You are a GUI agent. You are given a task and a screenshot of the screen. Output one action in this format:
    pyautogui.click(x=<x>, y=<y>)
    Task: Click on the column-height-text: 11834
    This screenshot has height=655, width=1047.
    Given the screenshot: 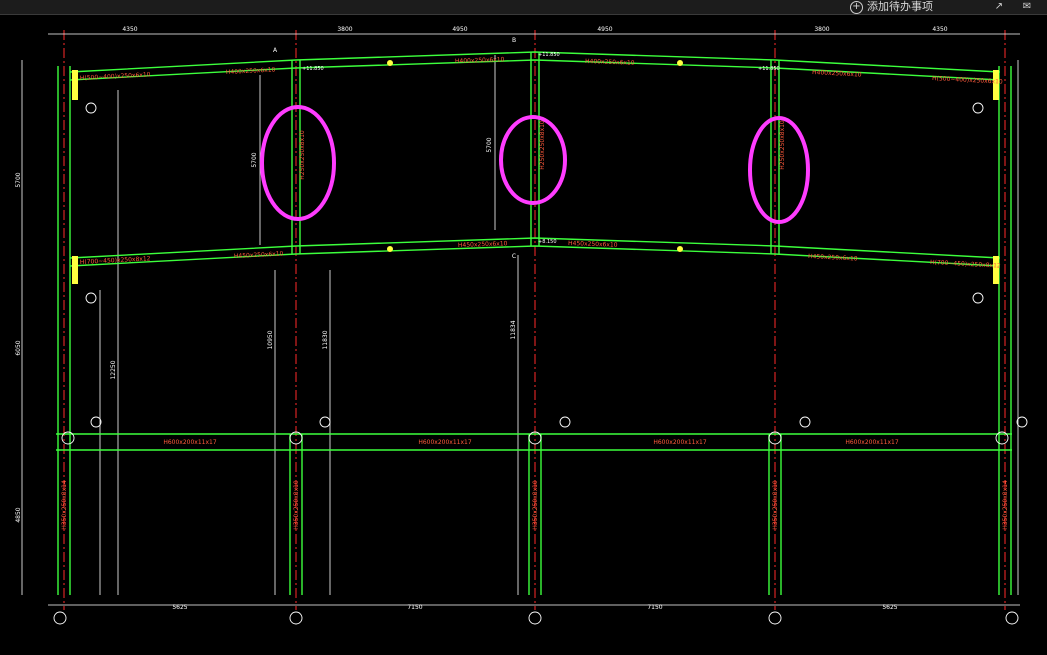 What is the action you would take?
    pyautogui.click(x=513, y=329)
    